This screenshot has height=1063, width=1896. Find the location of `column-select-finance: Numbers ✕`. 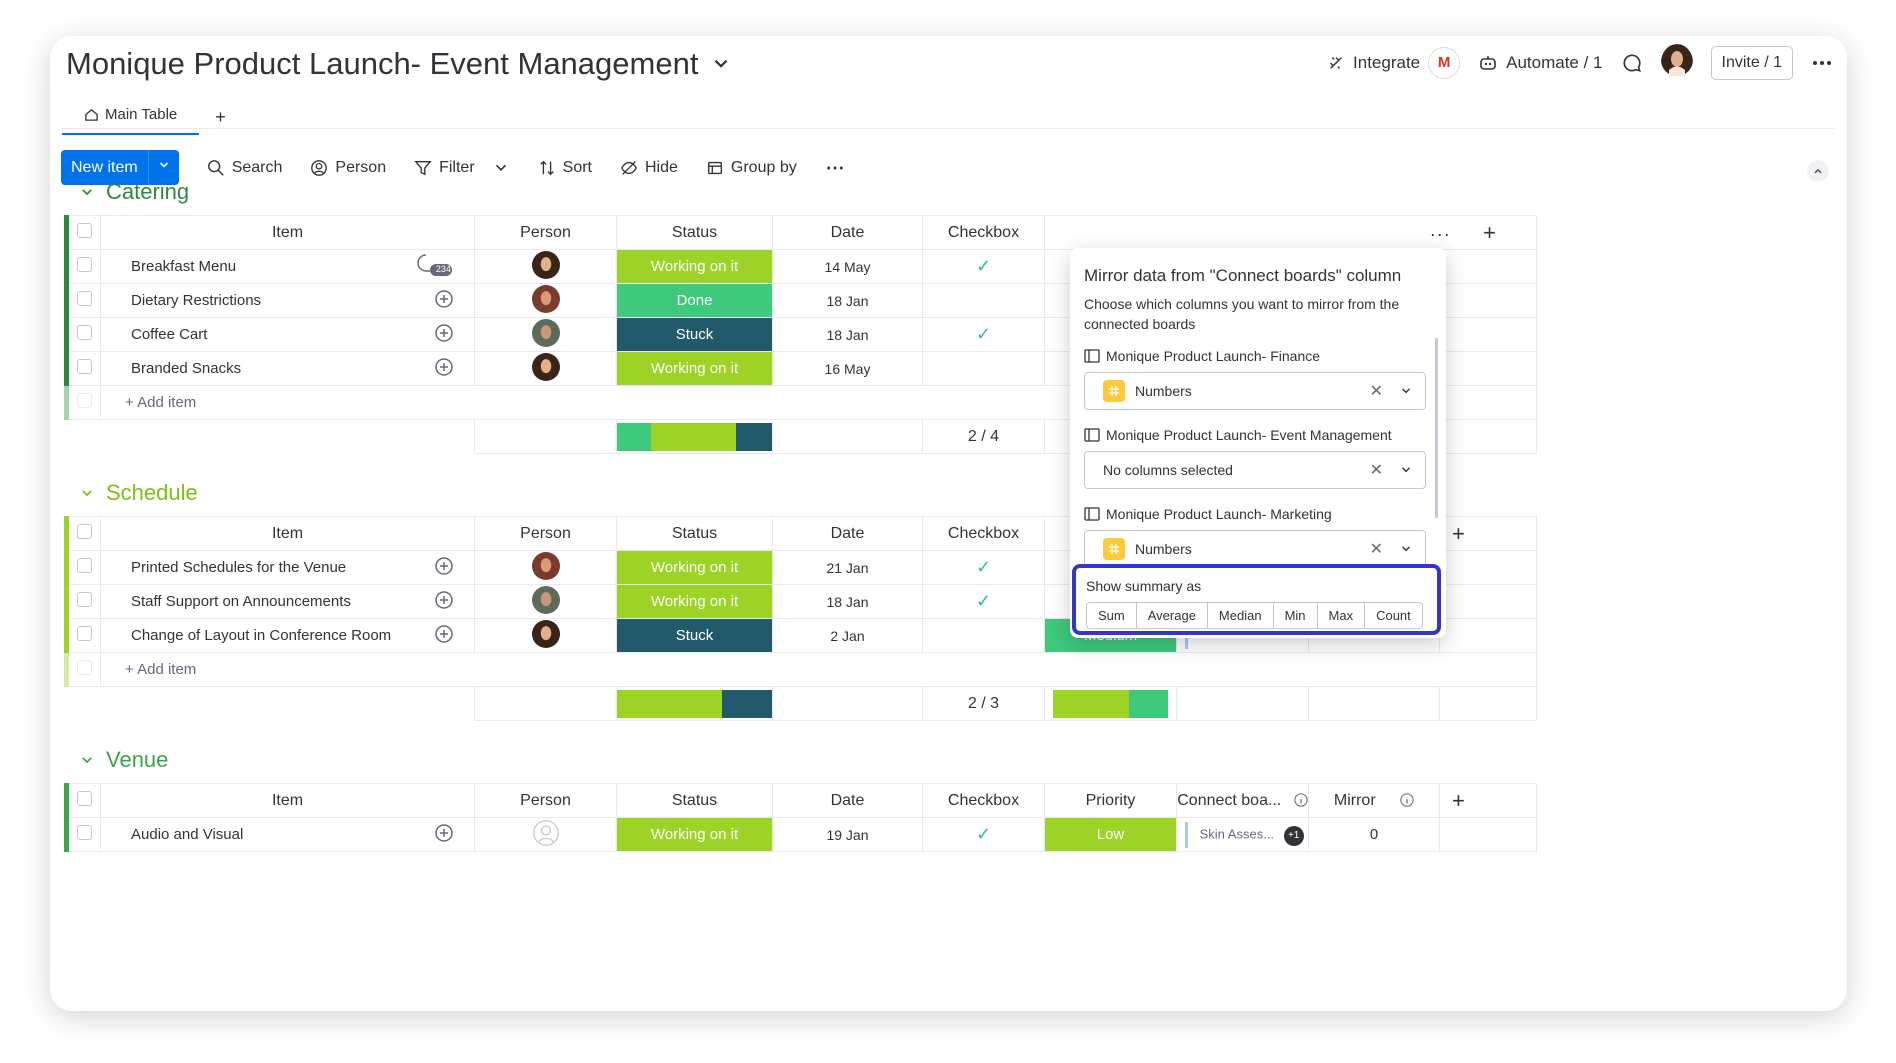

column-select-finance: Numbers ✕ is located at coordinates (1255, 391).